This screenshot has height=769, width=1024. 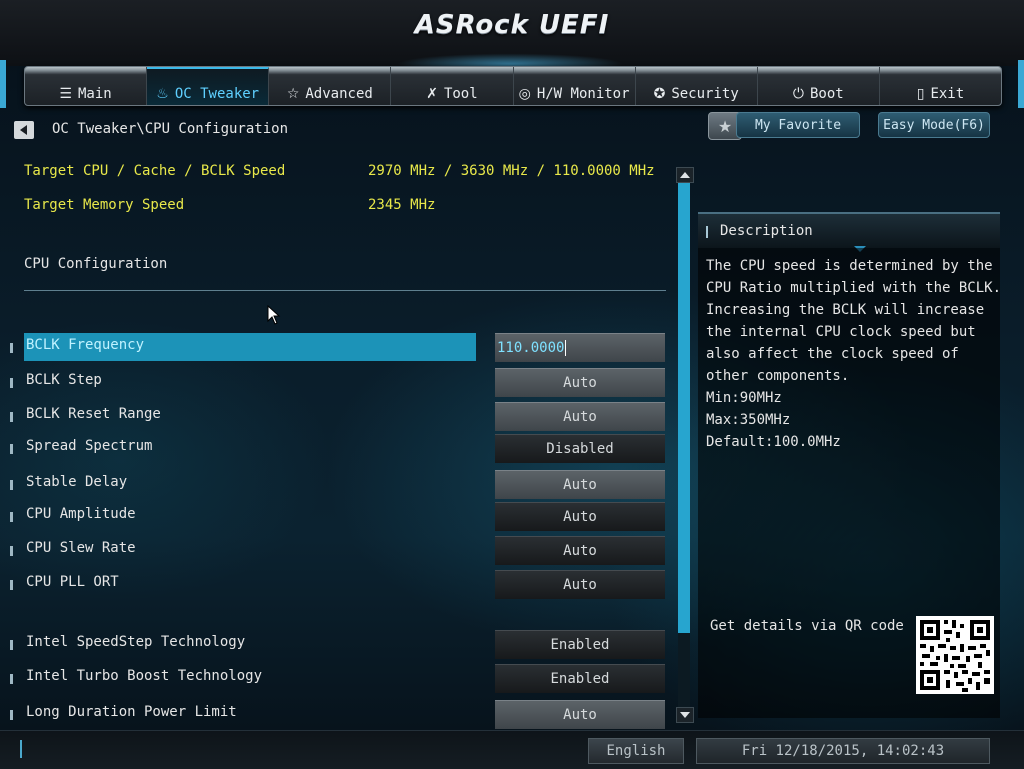 I want to click on setting-label: CPU Slew Rate, so click(x=81, y=548).